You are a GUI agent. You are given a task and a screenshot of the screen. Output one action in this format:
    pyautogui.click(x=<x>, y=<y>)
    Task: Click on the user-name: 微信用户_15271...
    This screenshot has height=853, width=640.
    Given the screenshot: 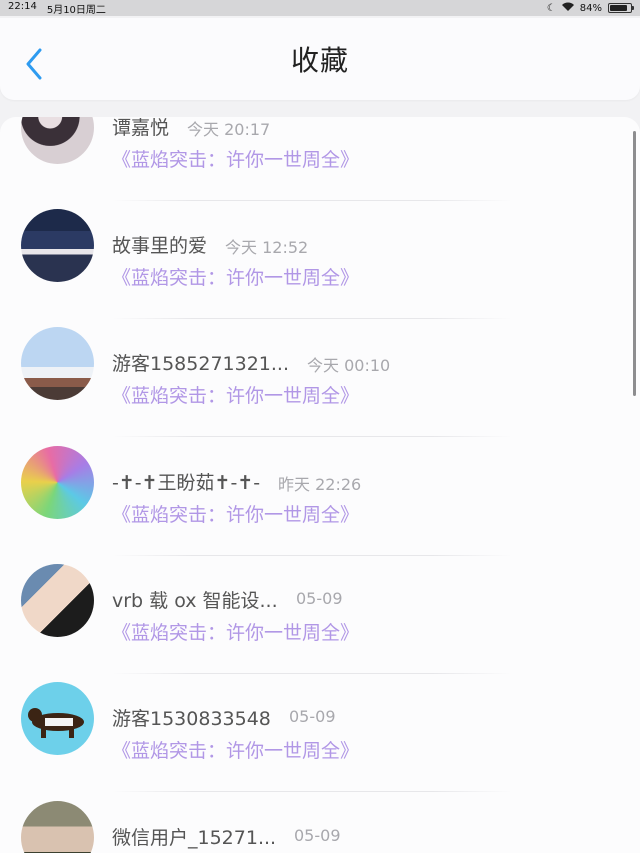 What is the action you would take?
    pyautogui.click(x=194, y=838)
    